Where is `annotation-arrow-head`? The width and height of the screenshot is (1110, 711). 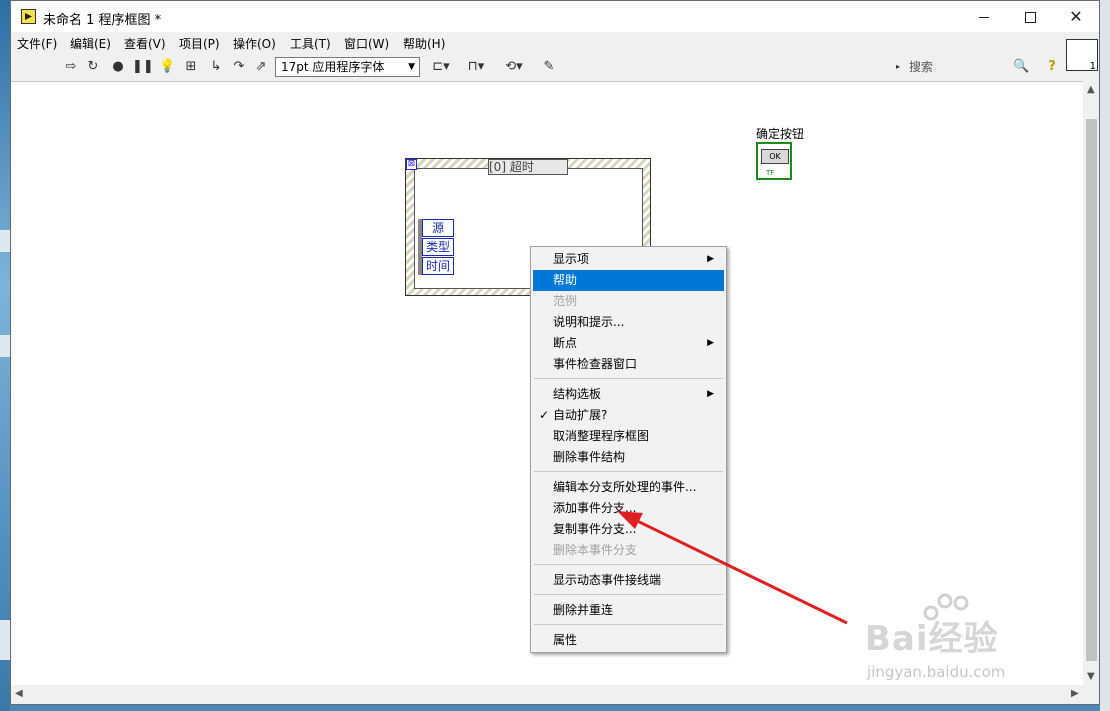 annotation-arrow-head is located at coordinates (630, 520).